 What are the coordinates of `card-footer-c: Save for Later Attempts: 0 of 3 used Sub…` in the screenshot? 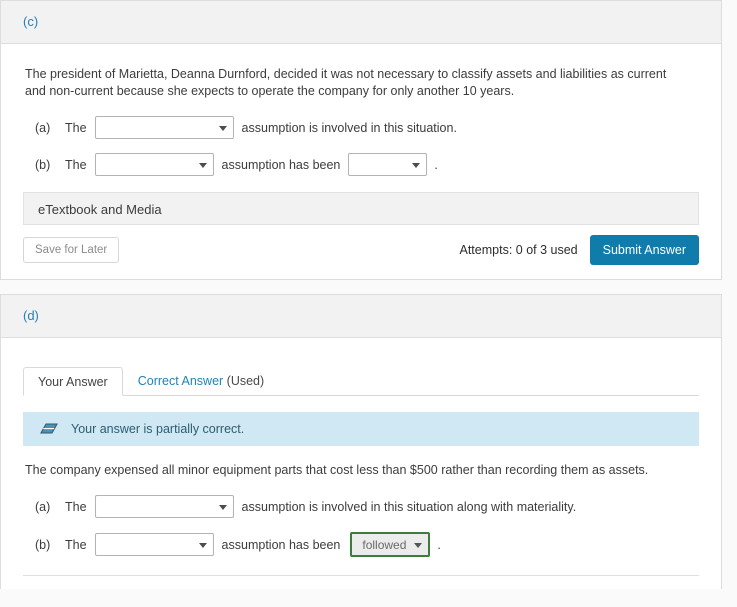 It's located at (361, 252).